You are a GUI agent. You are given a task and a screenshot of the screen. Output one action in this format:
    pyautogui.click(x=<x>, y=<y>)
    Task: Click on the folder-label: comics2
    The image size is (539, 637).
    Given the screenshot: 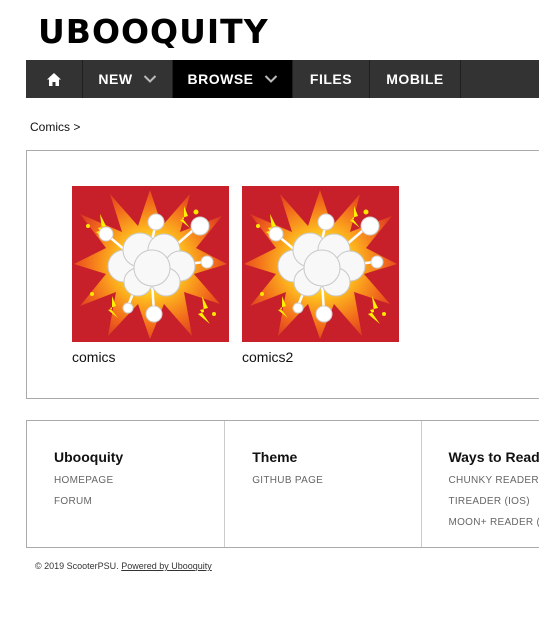 What is the action you would take?
    pyautogui.click(x=320, y=357)
    